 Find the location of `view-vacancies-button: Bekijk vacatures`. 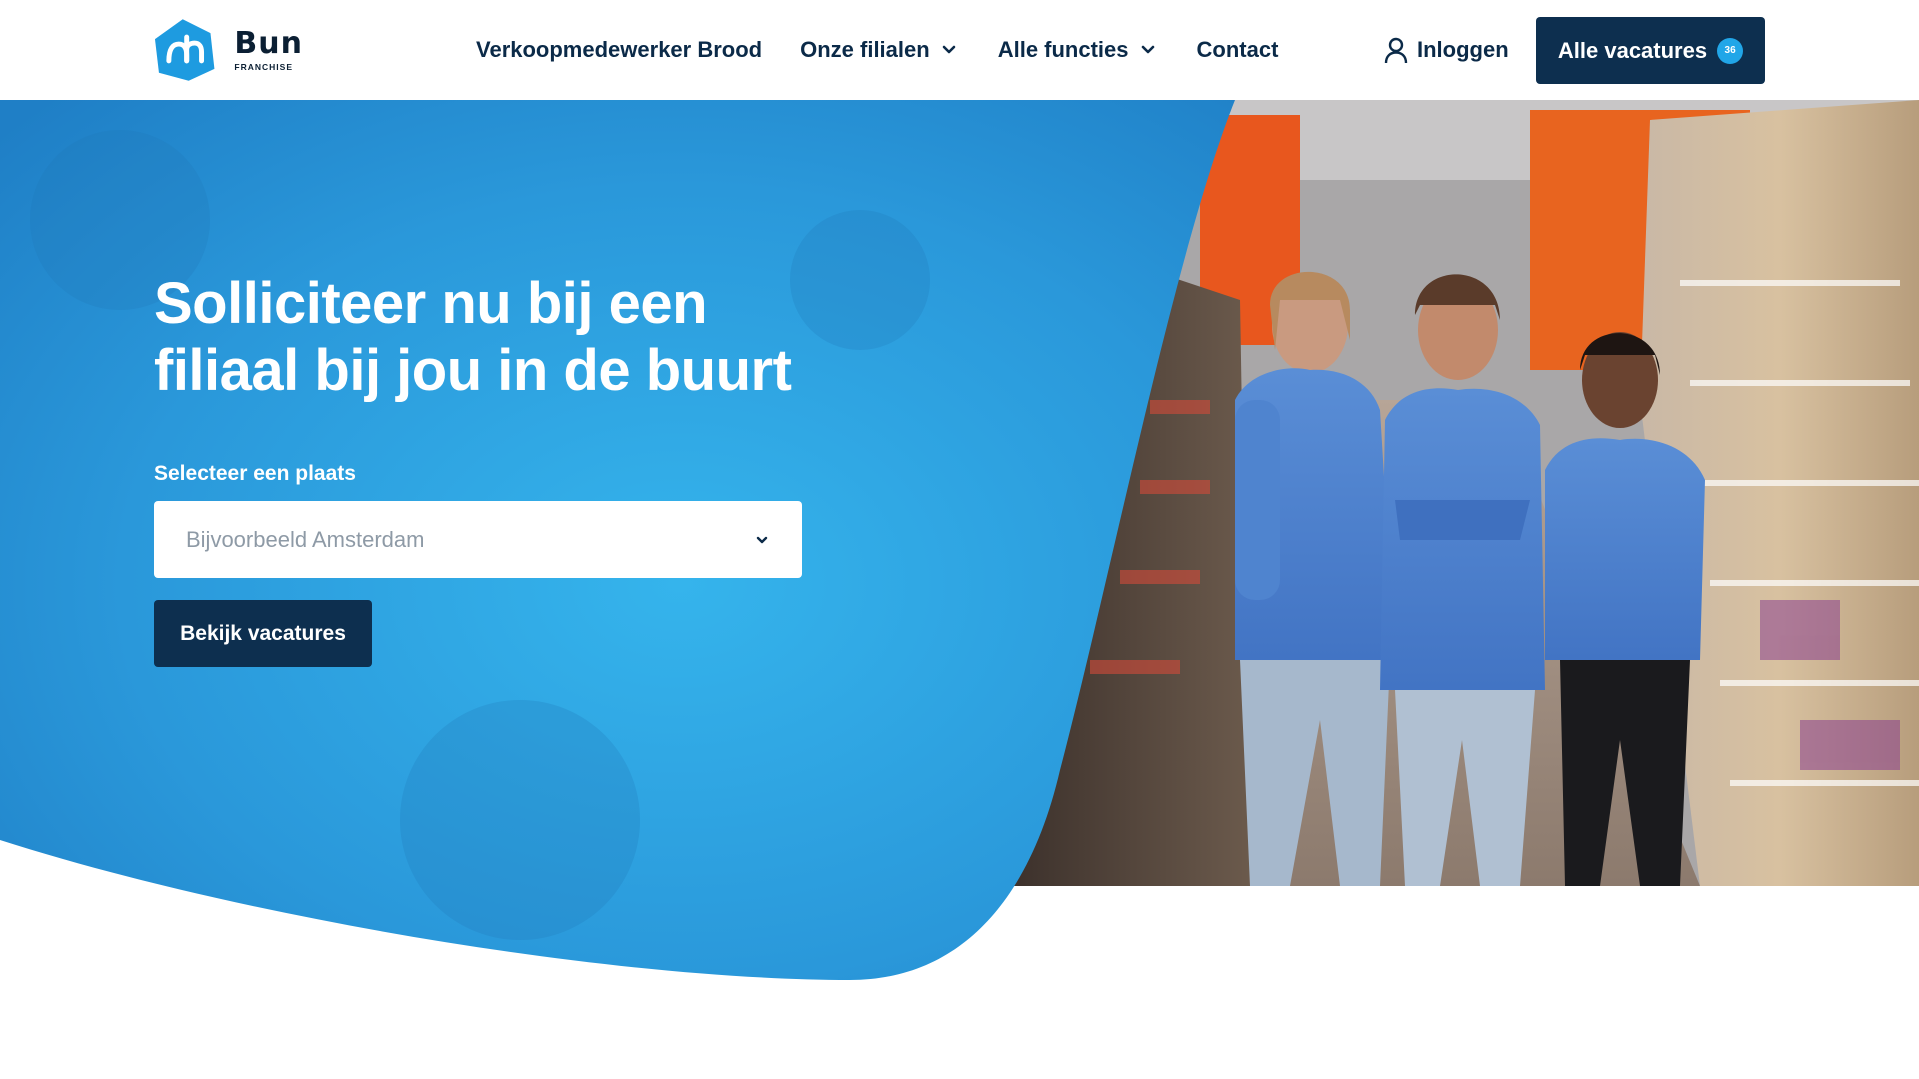

view-vacancies-button: Bekijk vacatures is located at coordinates (263, 633).